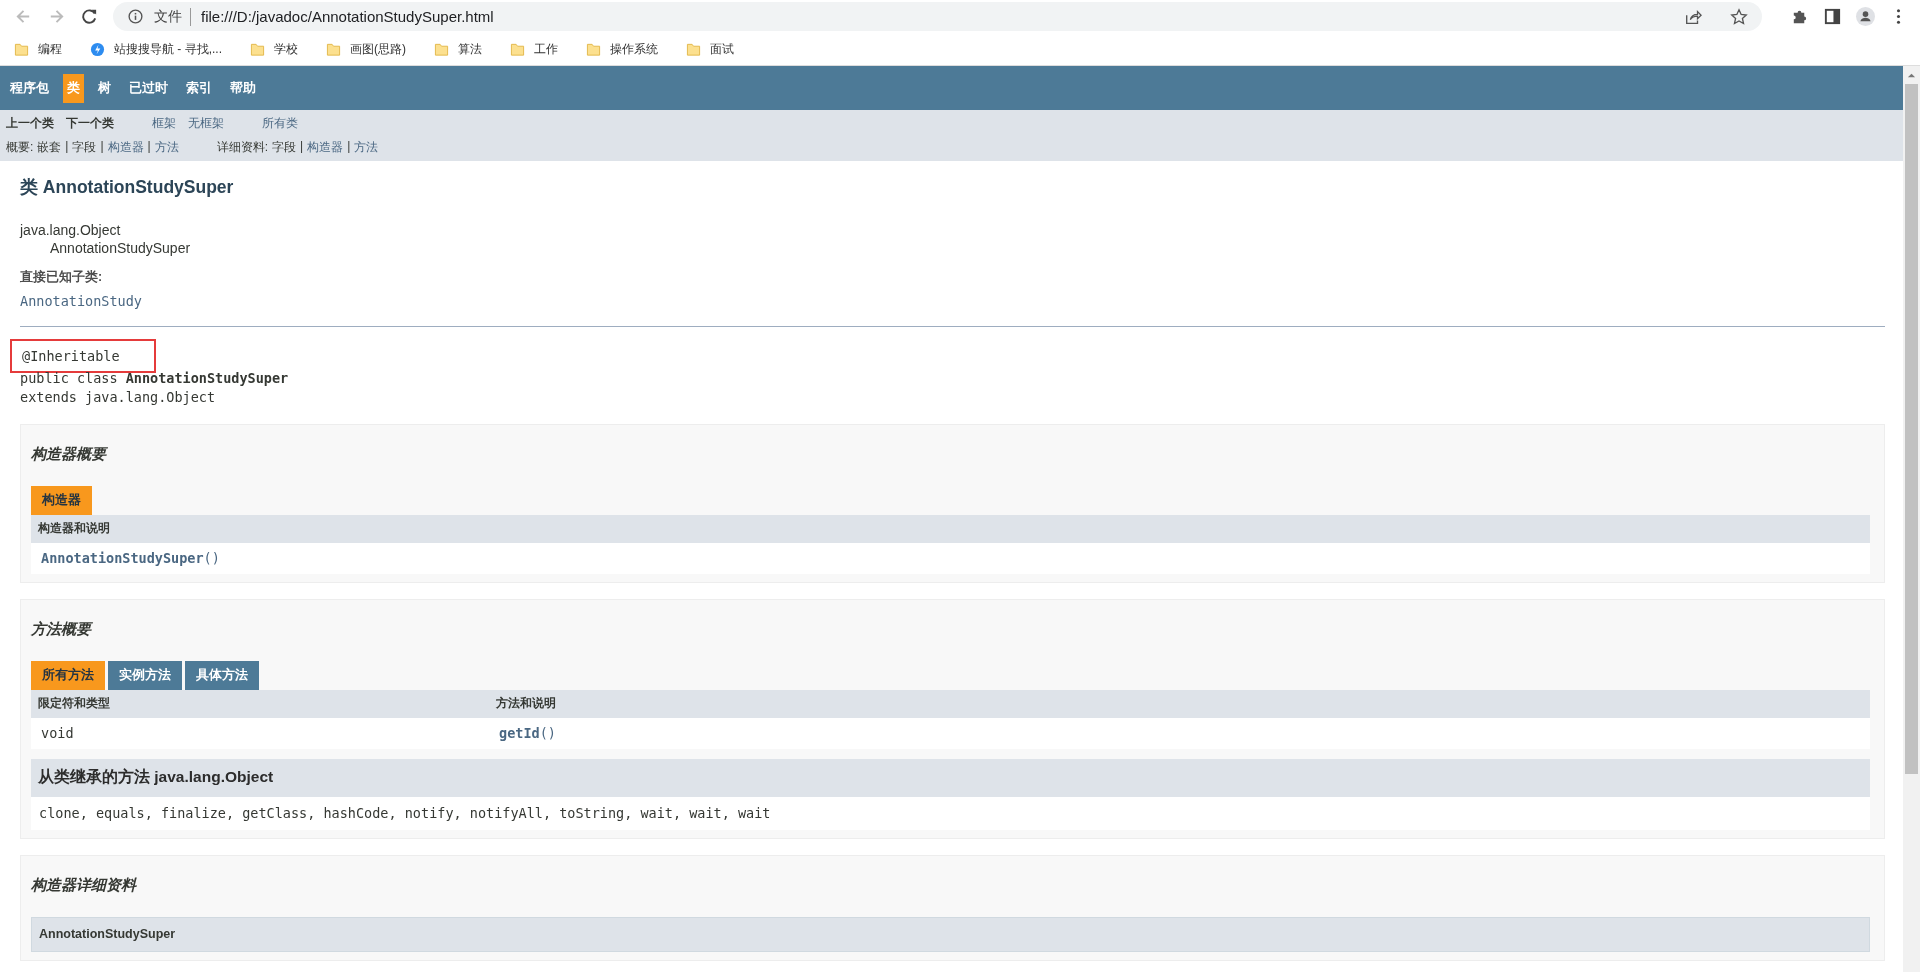  I want to click on table-tab: 具体方法, so click(222, 675).